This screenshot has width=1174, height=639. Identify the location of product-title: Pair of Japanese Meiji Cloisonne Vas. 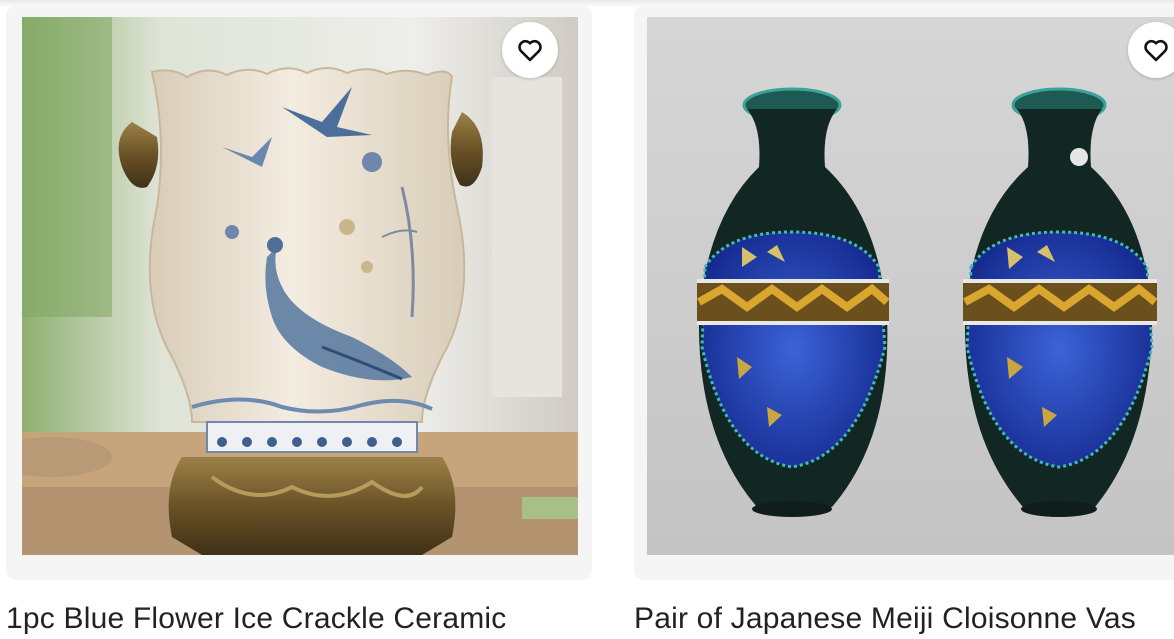
(904, 619).